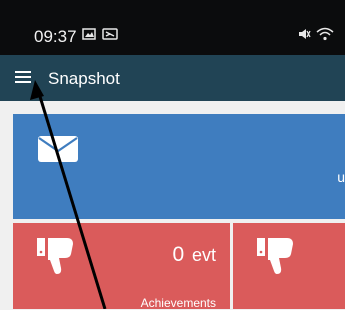  I want to click on achievements-label: Achievements, so click(178, 303).